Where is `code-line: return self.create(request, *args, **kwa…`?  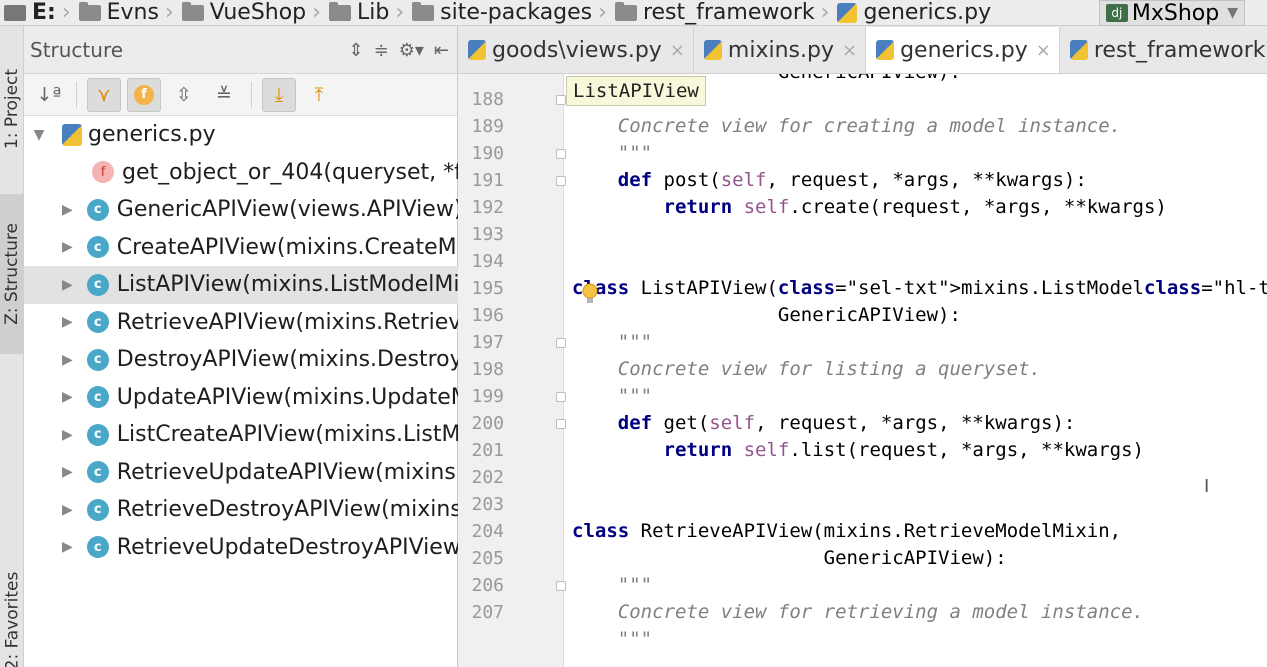
code-line: return self.create(request, *args, **kwa… is located at coordinates (869, 207).